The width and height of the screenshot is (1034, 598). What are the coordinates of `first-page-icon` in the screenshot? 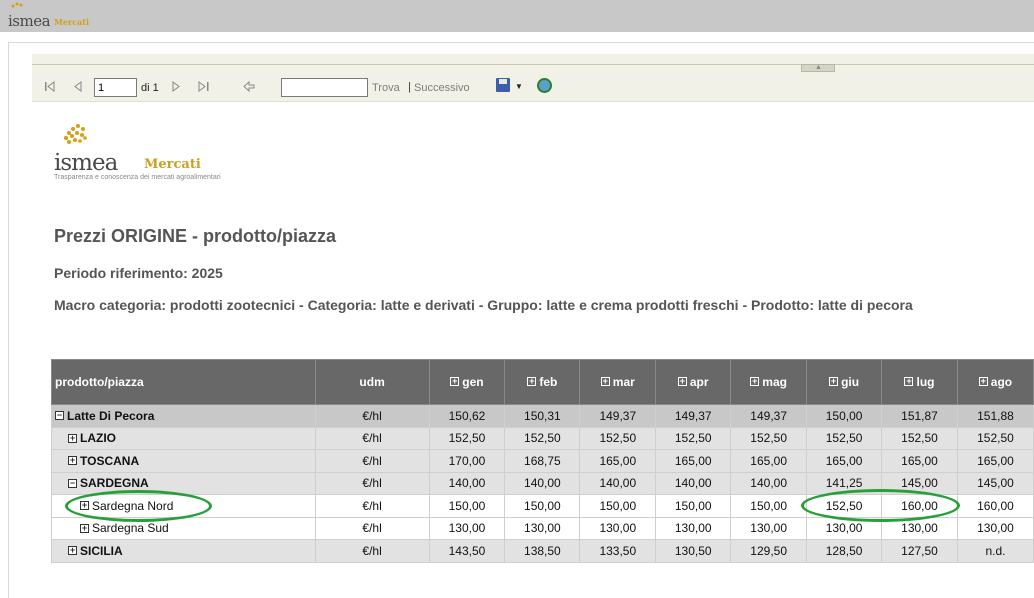 It's located at (49, 86).